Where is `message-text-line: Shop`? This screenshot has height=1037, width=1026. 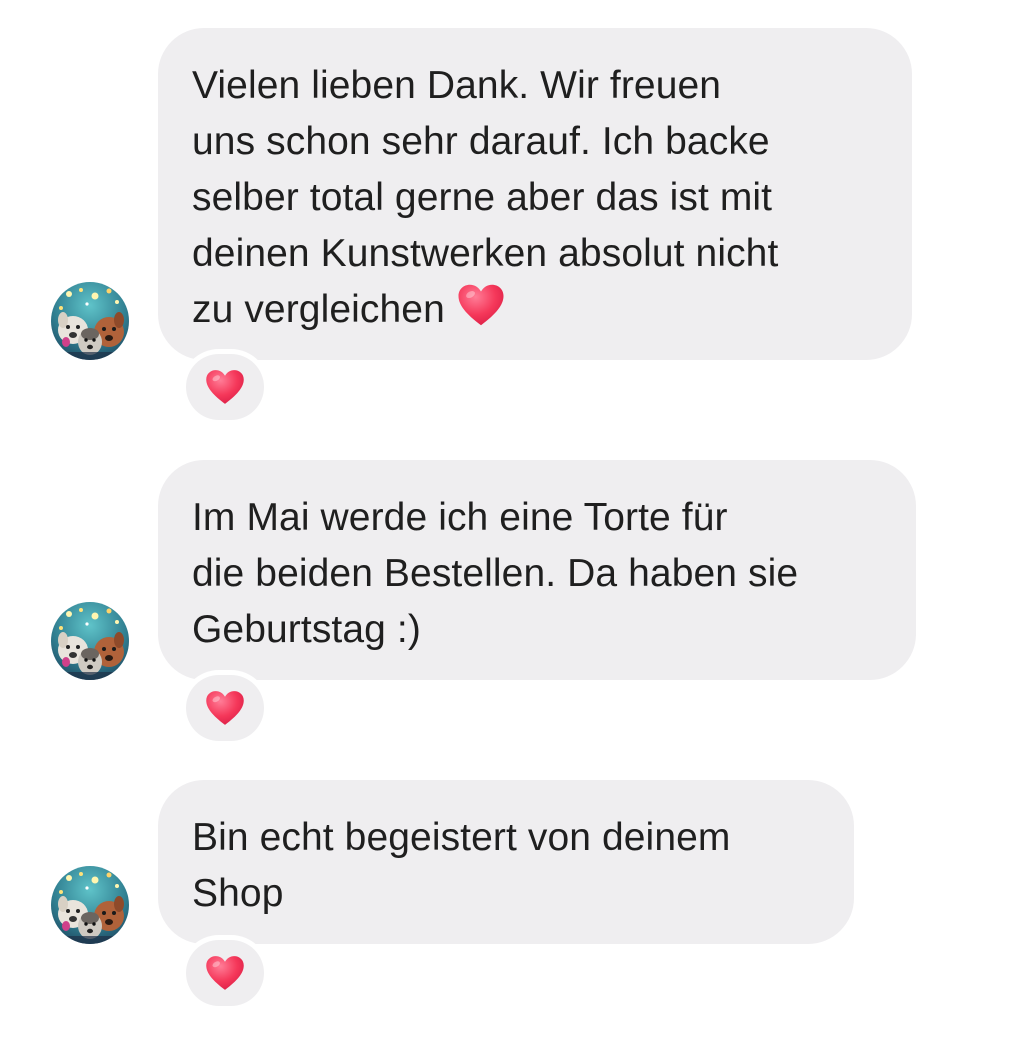 message-text-line: Shop is located at coordinates (238, 893).